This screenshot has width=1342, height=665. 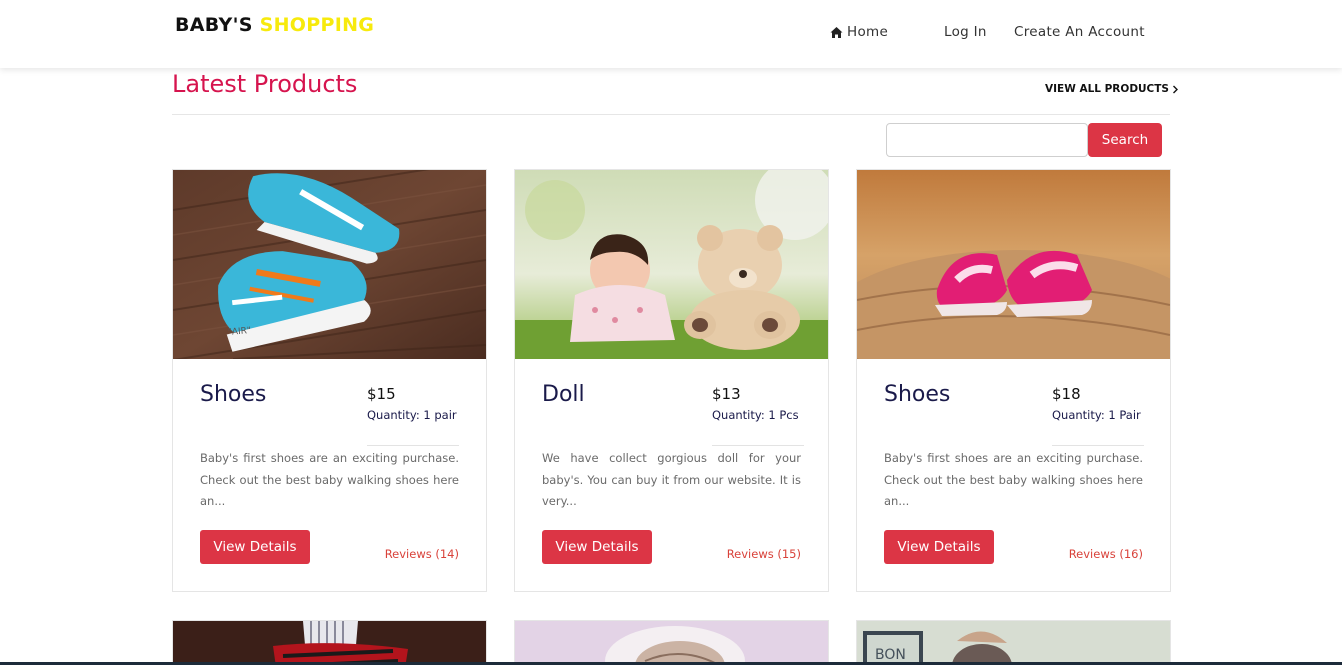 I want to click on nav-create-account-link: Create An Account, so click(x=1079, y=32).